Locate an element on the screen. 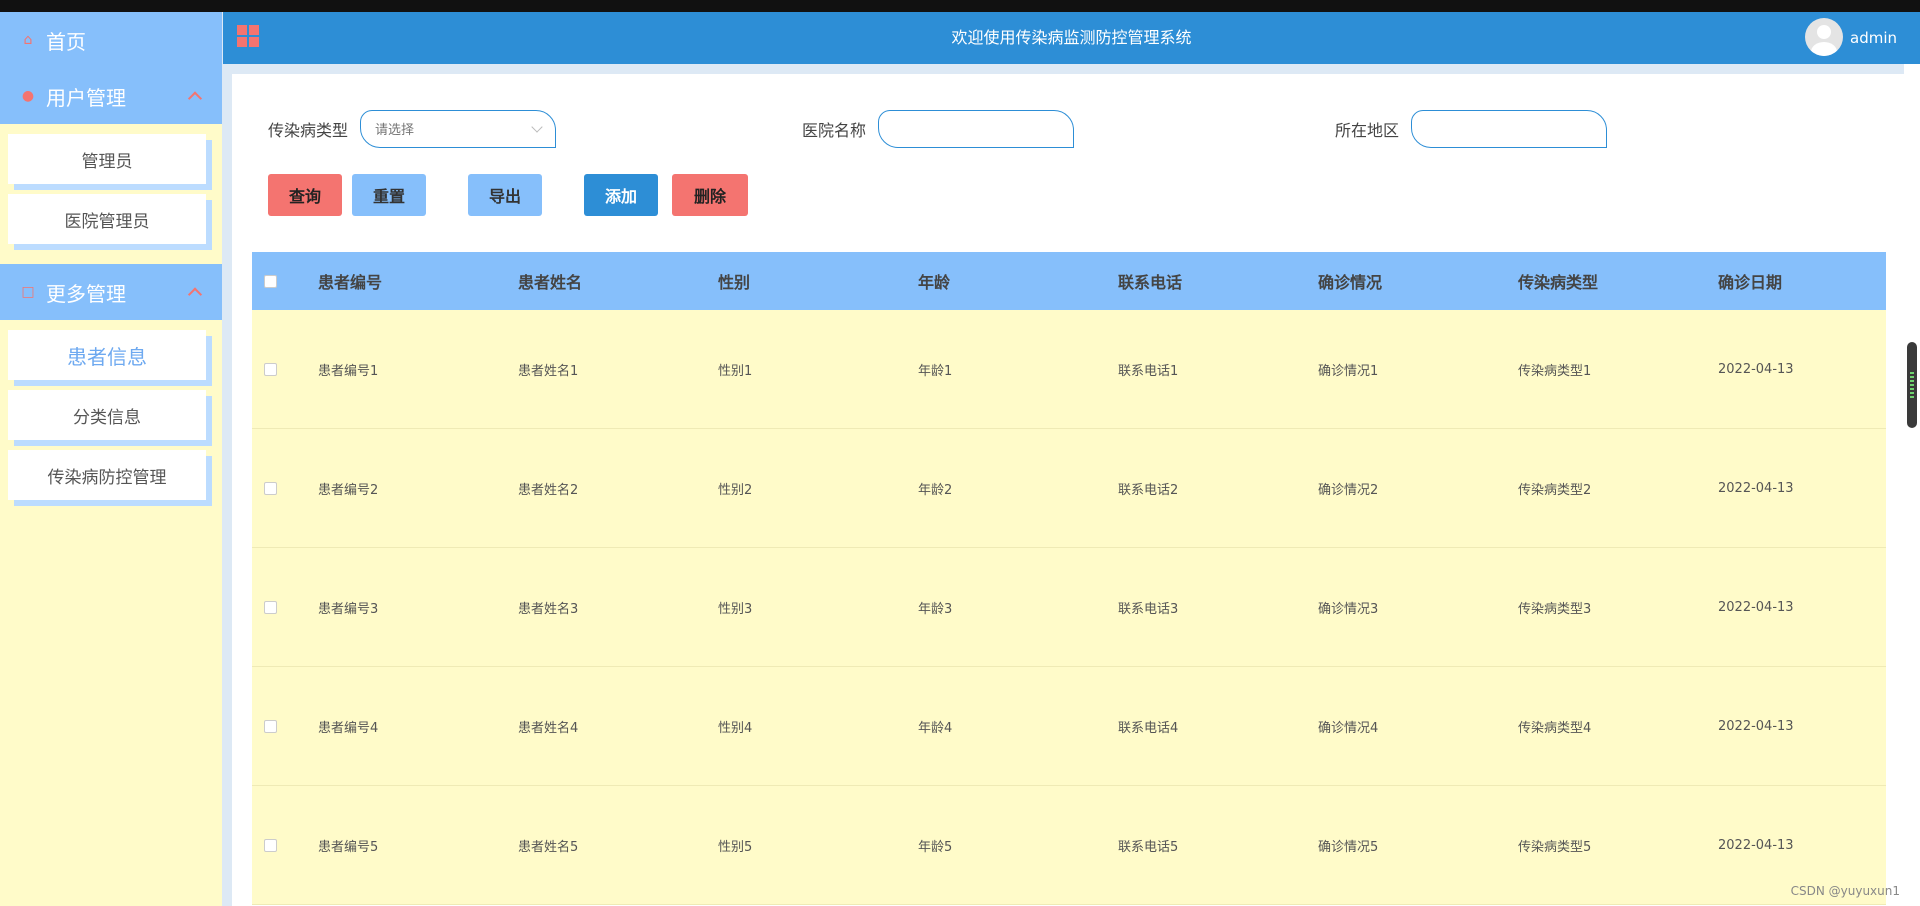  cell-patient-name: 患者姓名3 is located at coordinates (548, 609).